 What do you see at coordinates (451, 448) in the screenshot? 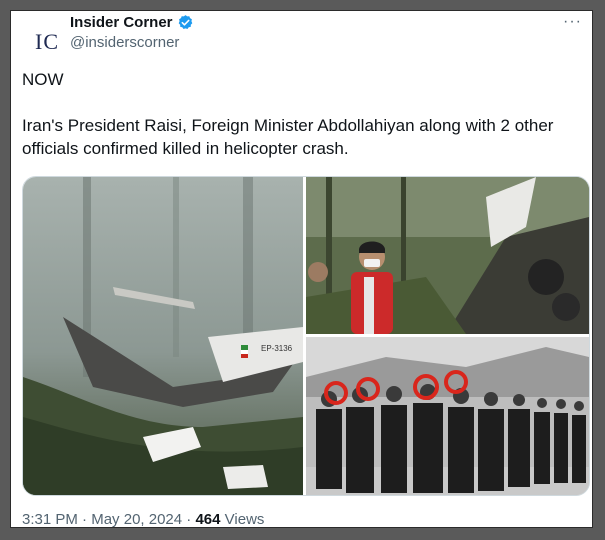
I see `officials-row` at bounding box center [451, 448].